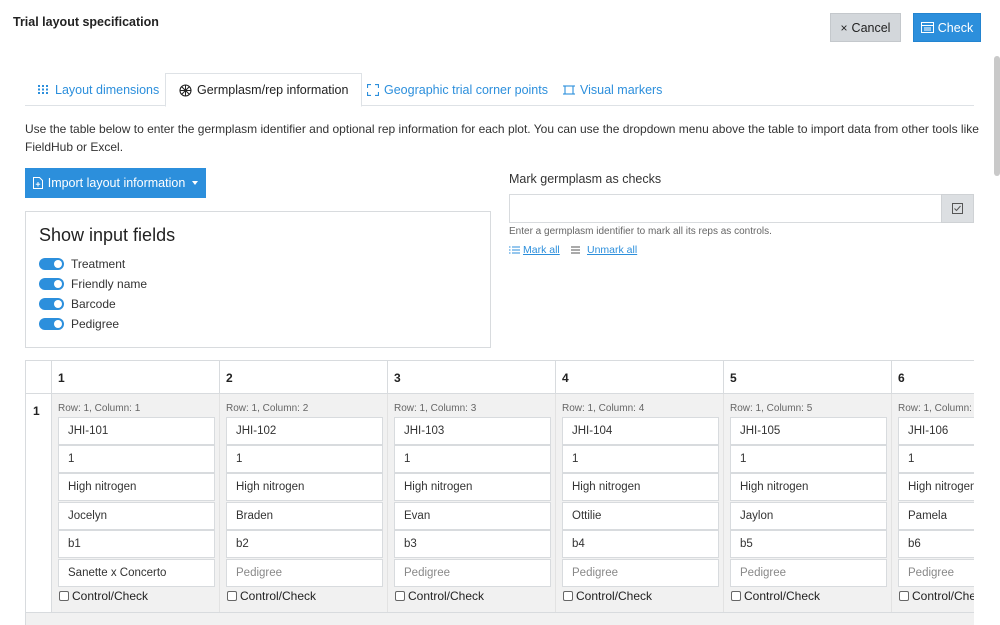  What do you see at coordinates (808, 431) in the screenshot?
I see `germplasm-input: JHI-105` at bounding box center [808, 431].